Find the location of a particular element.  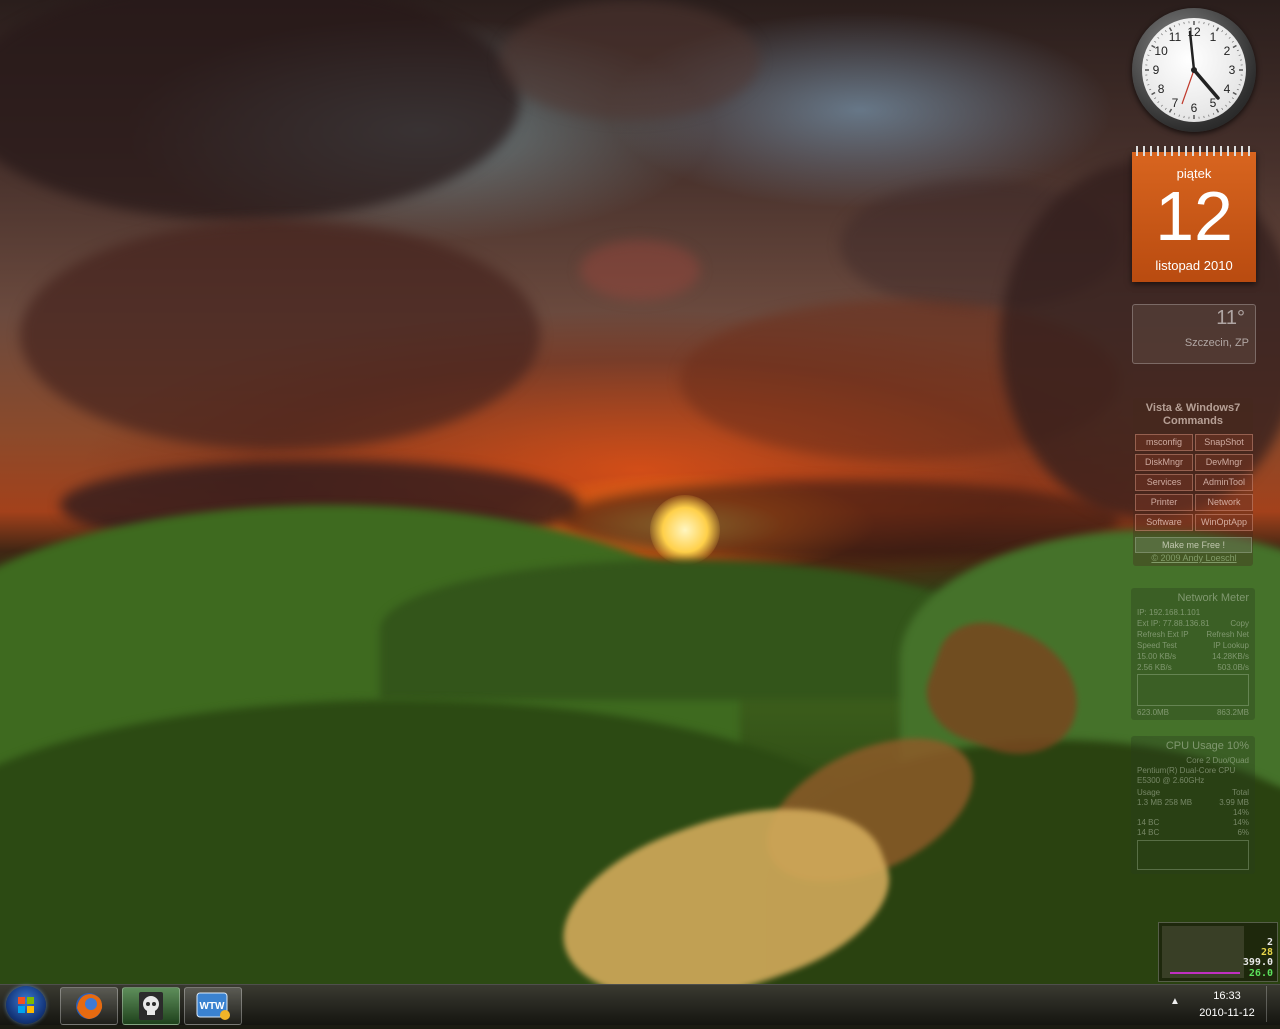

network-total-down: 623.0MB is located at coordinates (1153, 712).